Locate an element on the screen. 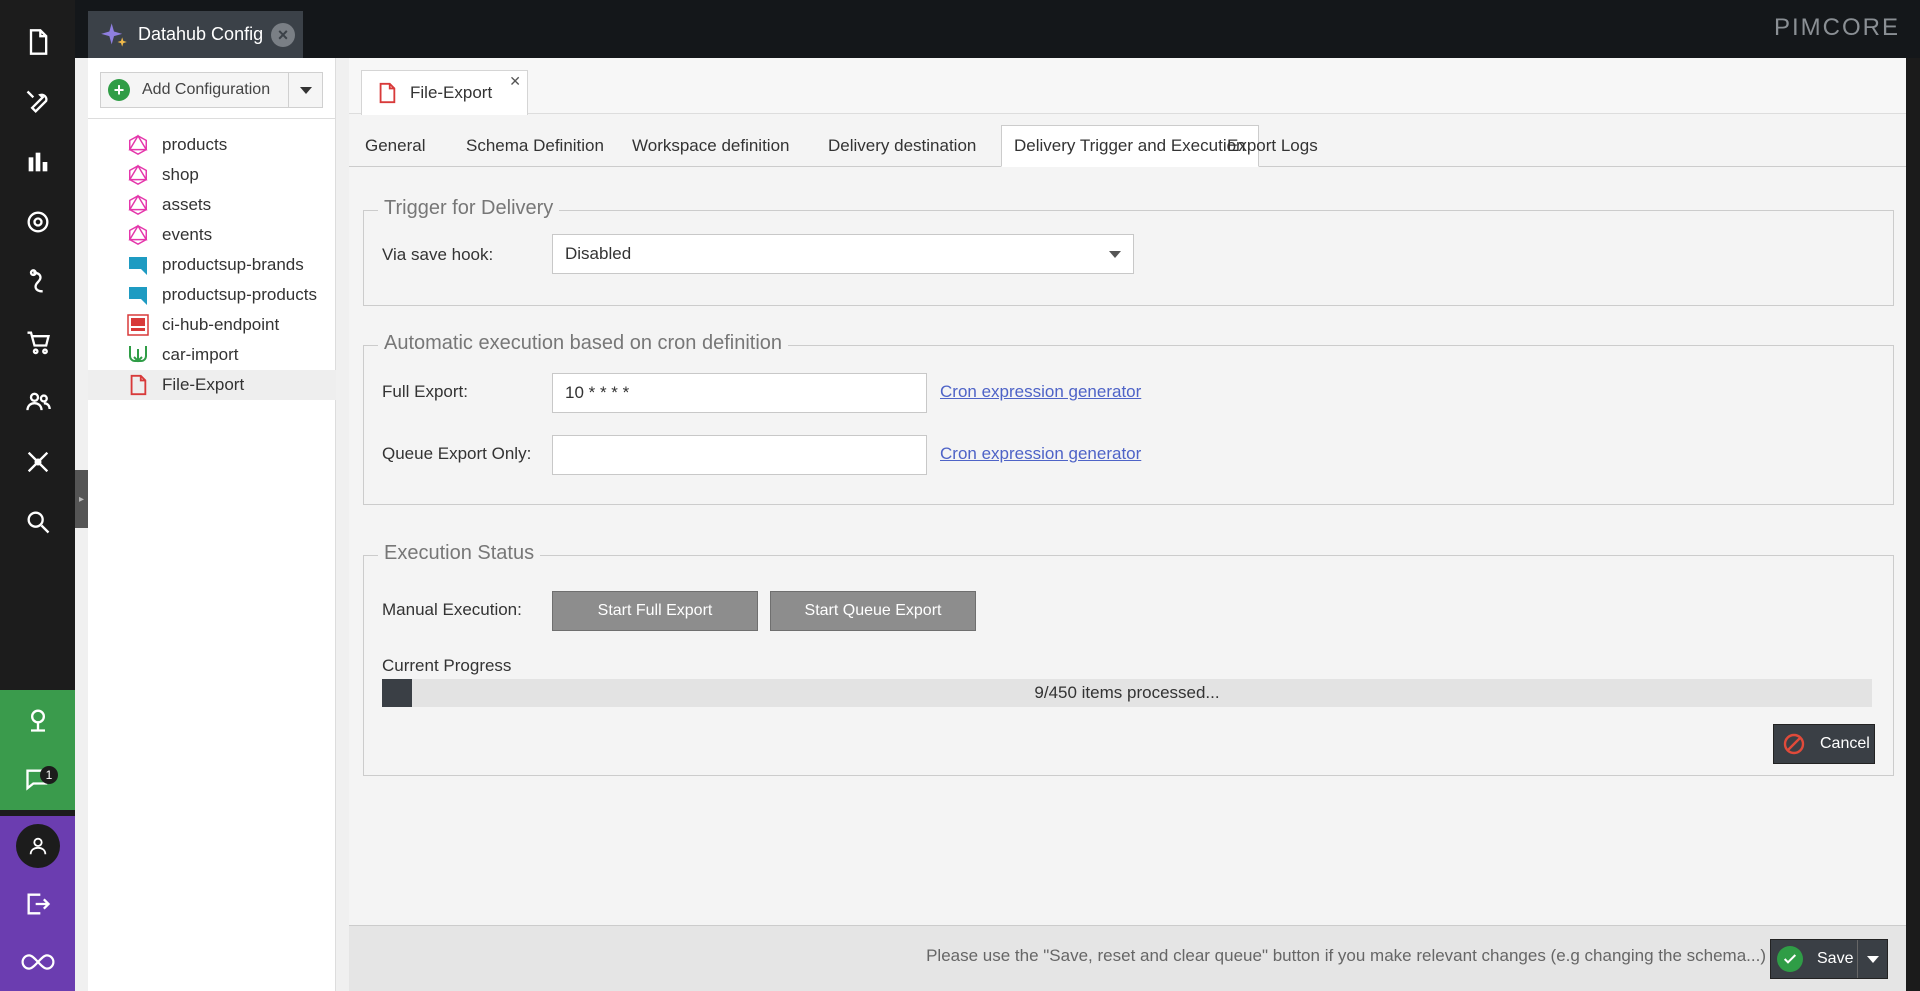 This screenshot has height=991, width=1920. add-configuration-button: + Add Configuration is located at coordinates (211, 90).